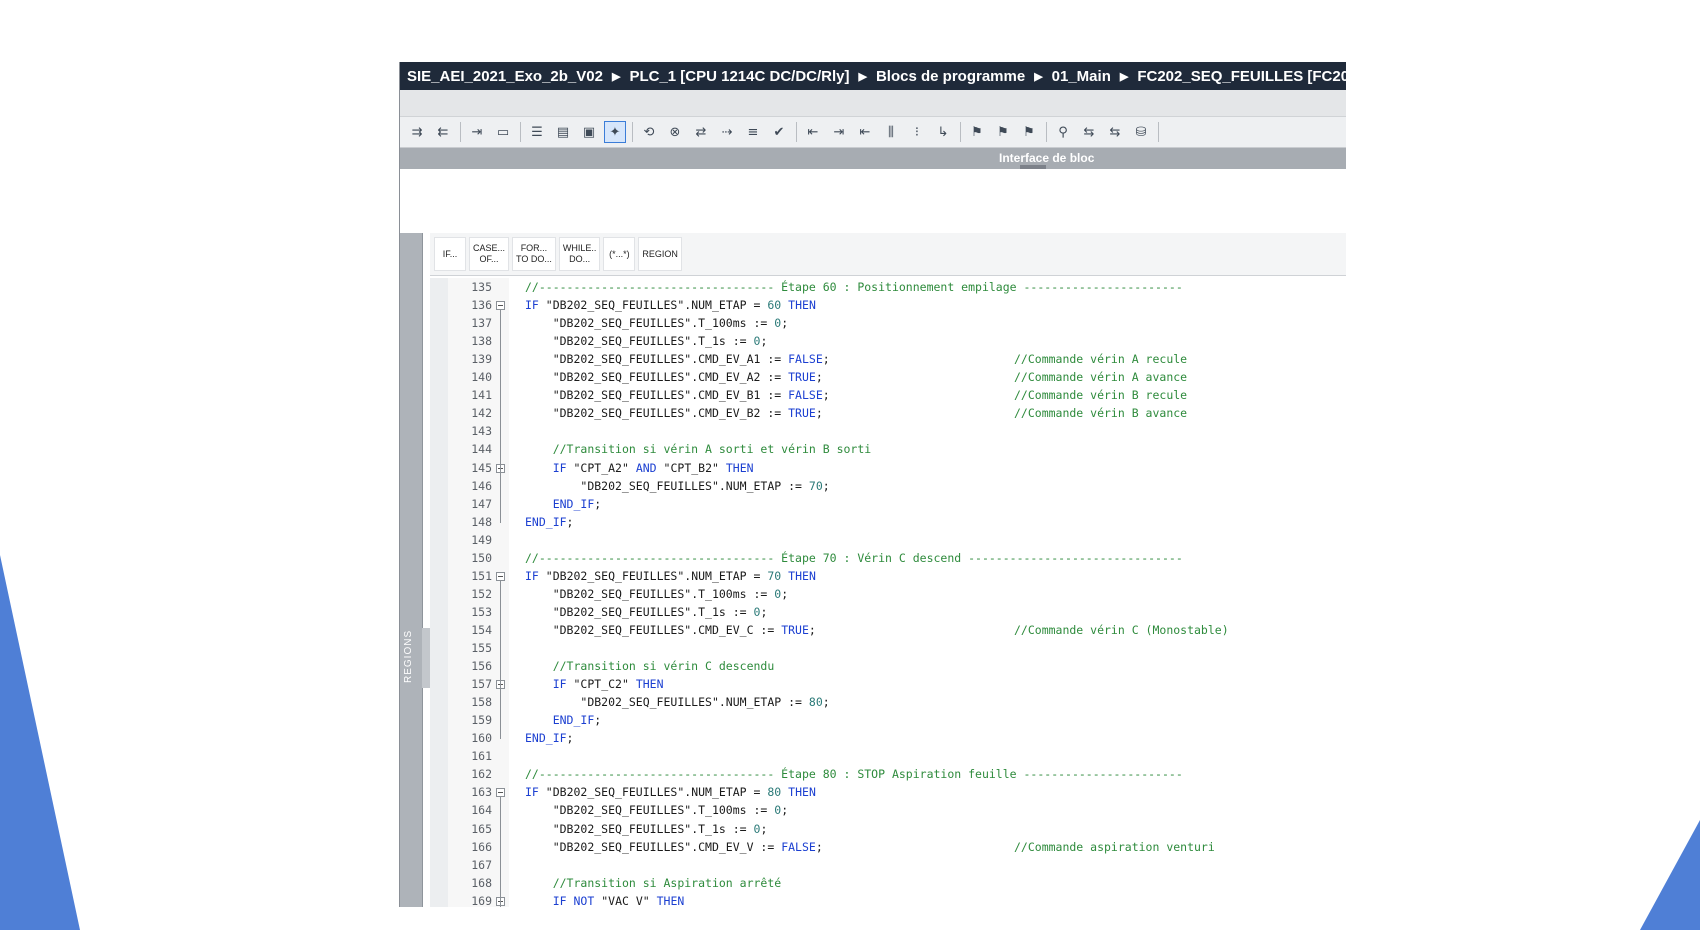  What do you see at coordinates (1029, 132) in the screenshot?
I see `bookmark-next-icon: ⚑` at bounding box center [1029, 132].